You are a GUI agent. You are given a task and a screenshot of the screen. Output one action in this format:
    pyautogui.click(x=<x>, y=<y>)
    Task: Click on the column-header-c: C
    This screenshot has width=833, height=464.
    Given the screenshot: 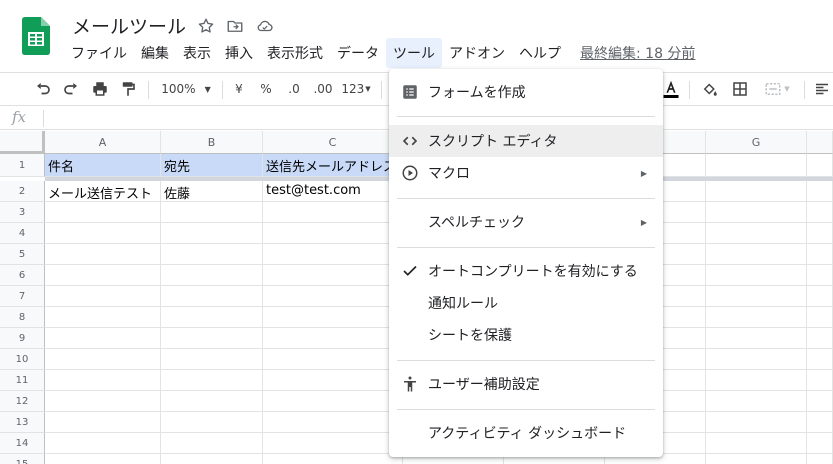 What is the action you would take?
    pyautogui.click(x=333, y=142)
    